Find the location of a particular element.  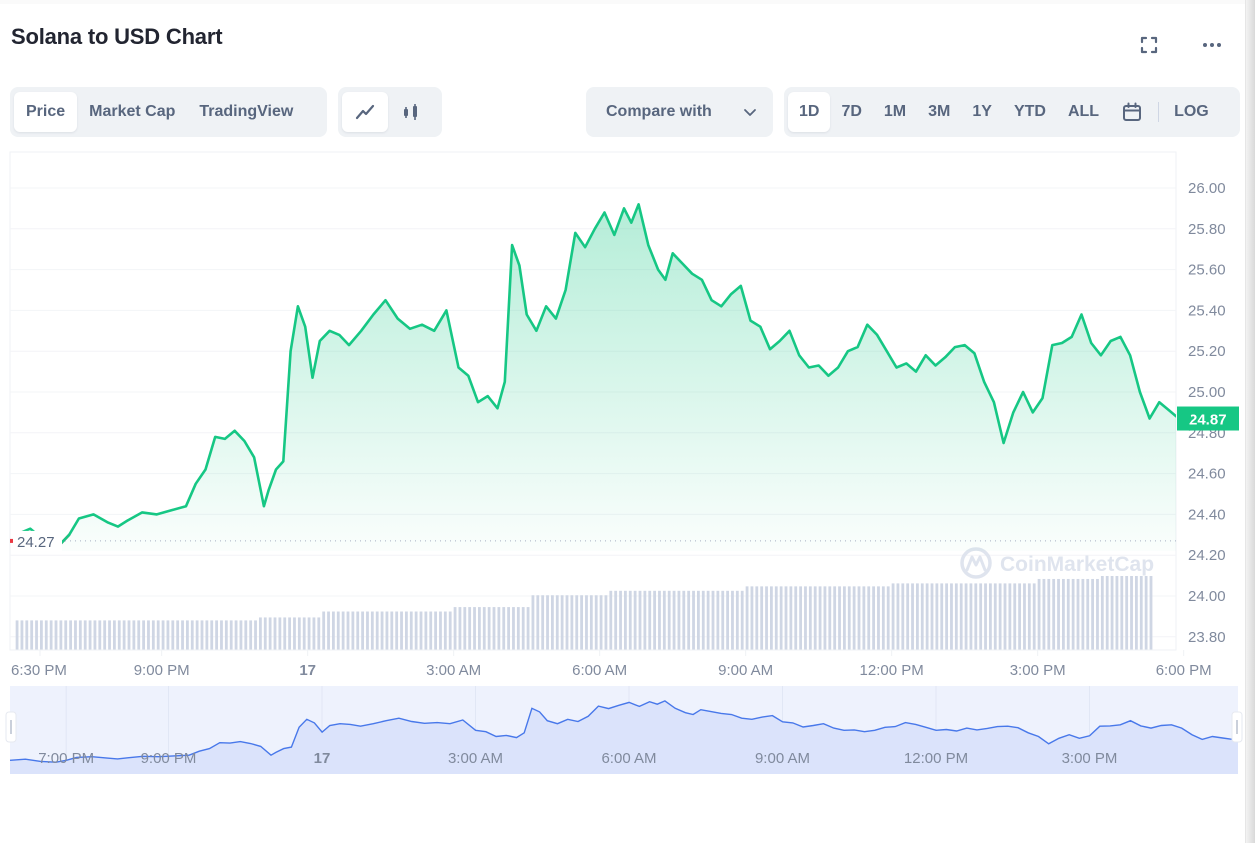

last-price-dot is located at coordinates (1185, 418).